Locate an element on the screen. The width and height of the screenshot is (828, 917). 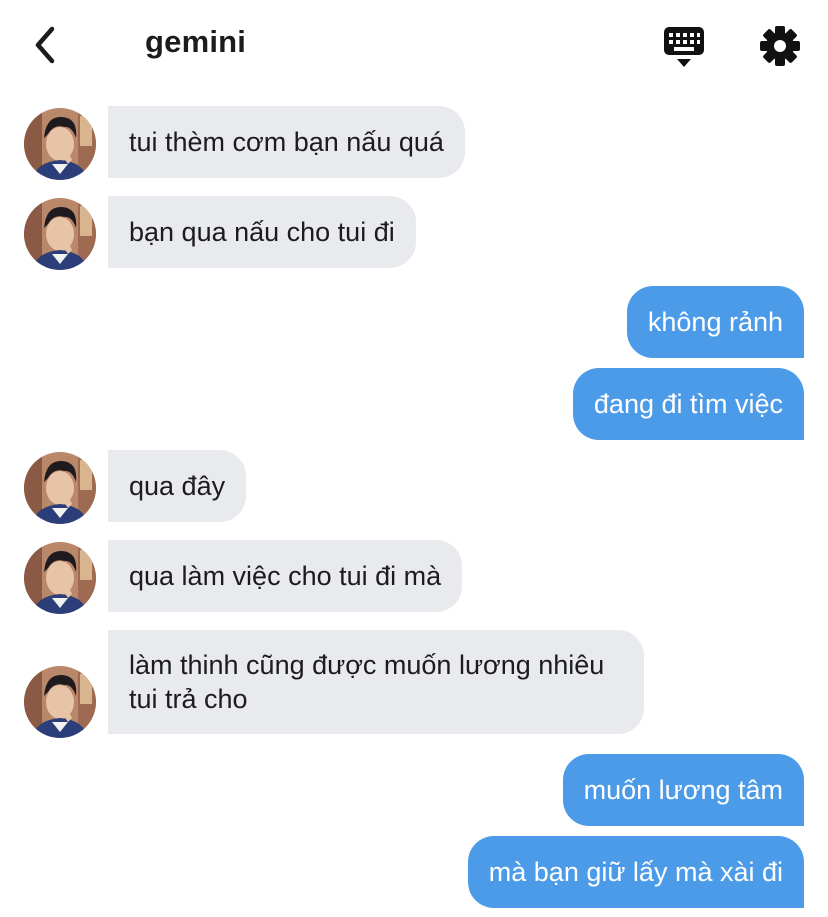
message-bubble-outgoing: đang đi tìm việc is located at coordinates (688, 404).